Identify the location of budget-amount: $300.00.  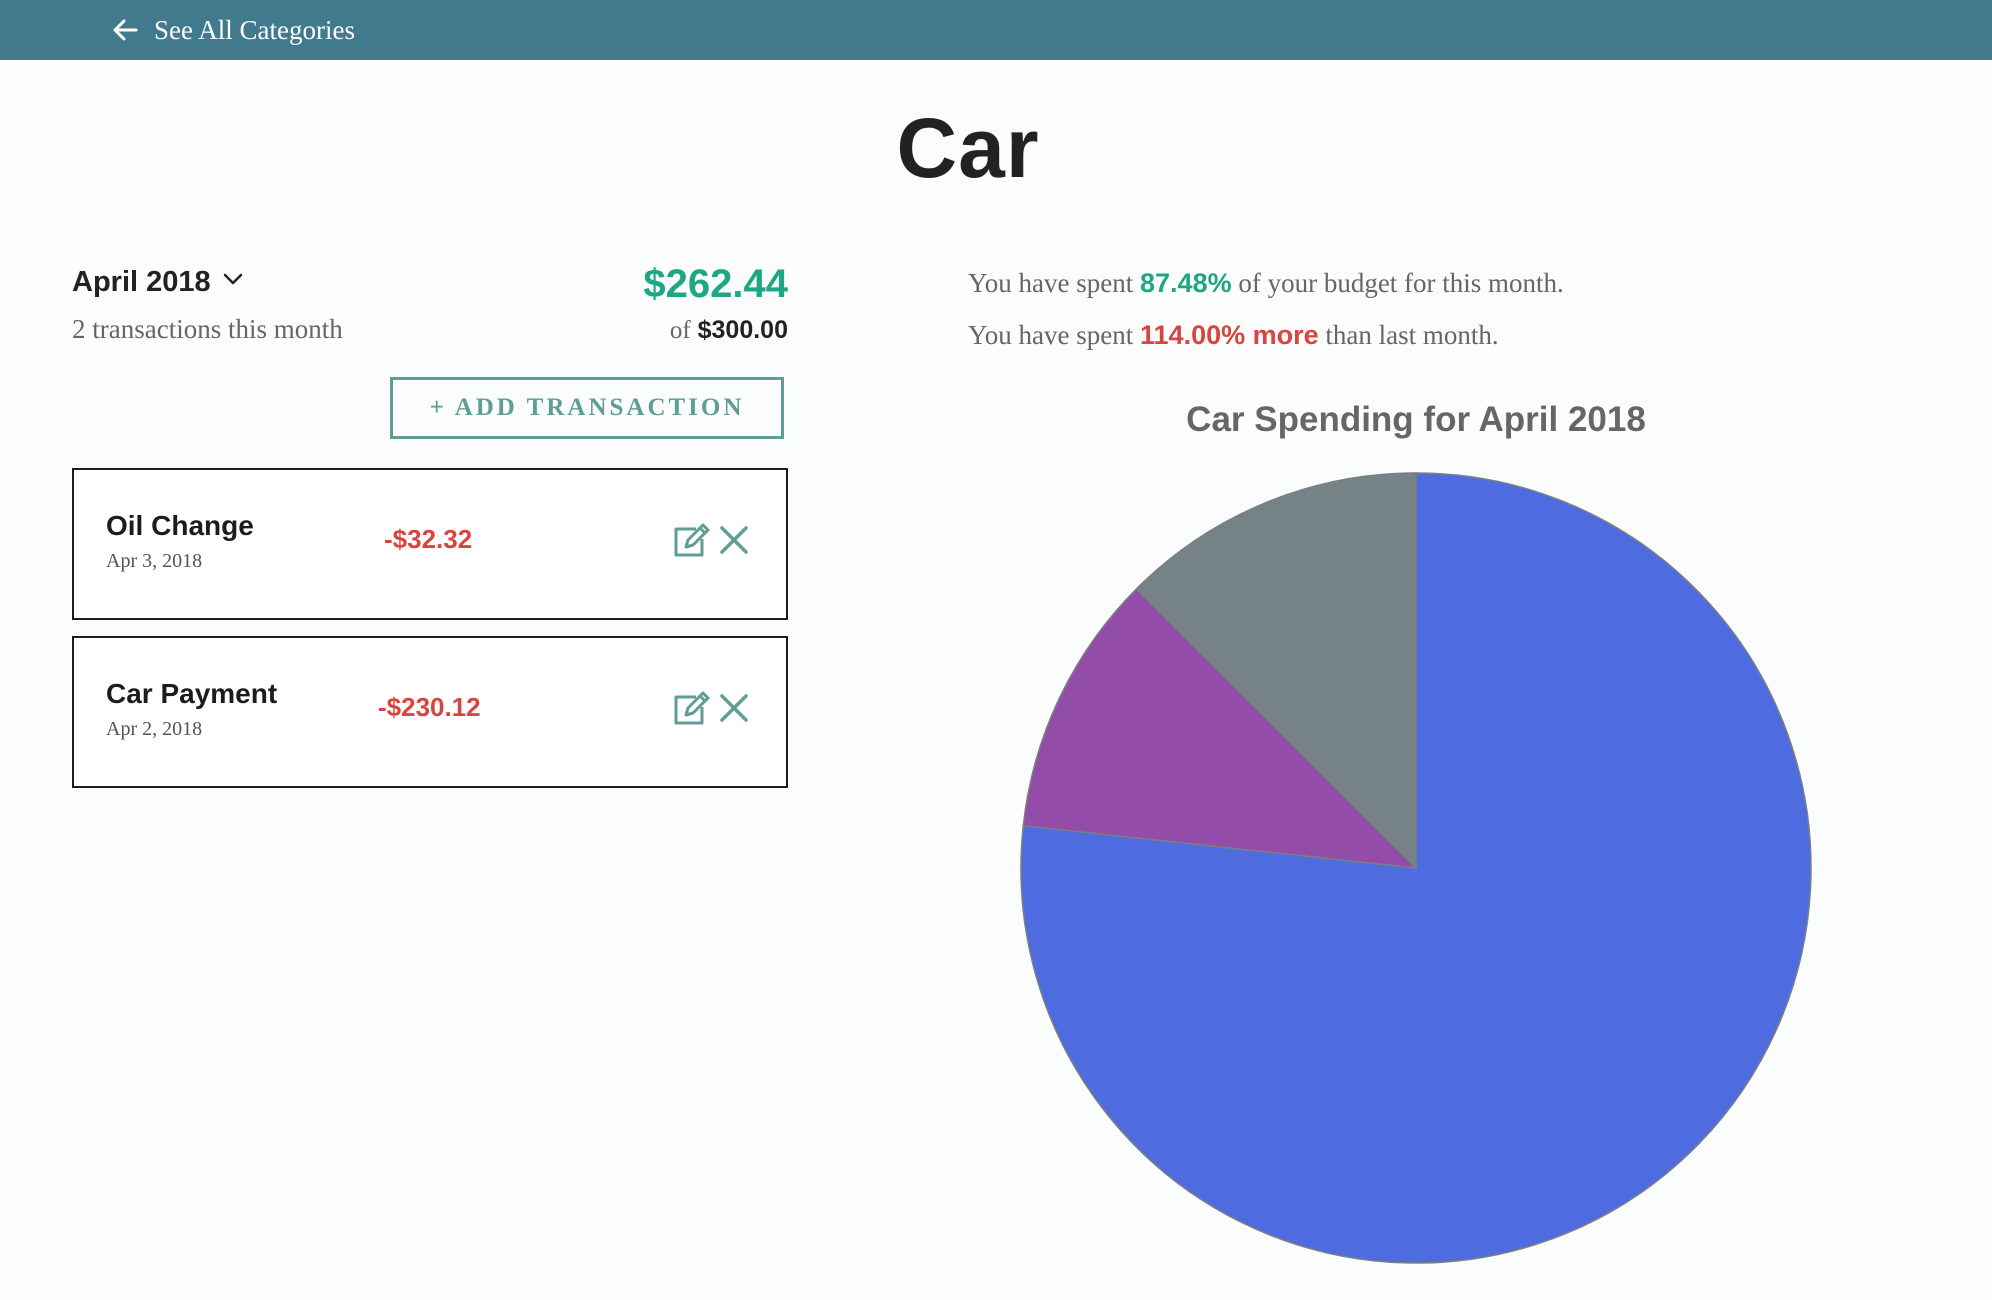
(742, 330).